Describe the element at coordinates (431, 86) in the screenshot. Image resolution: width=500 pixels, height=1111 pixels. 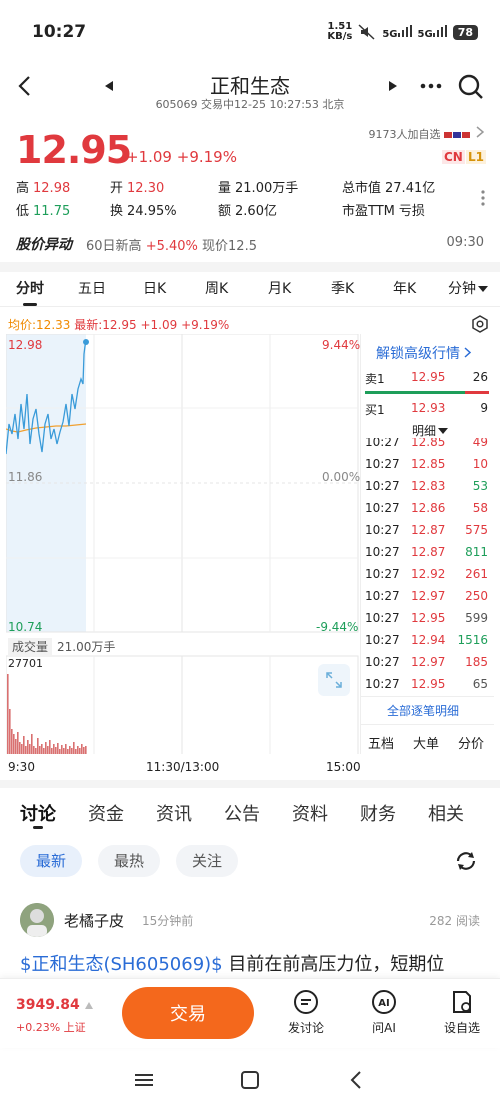
I see `more-icon` at that location.